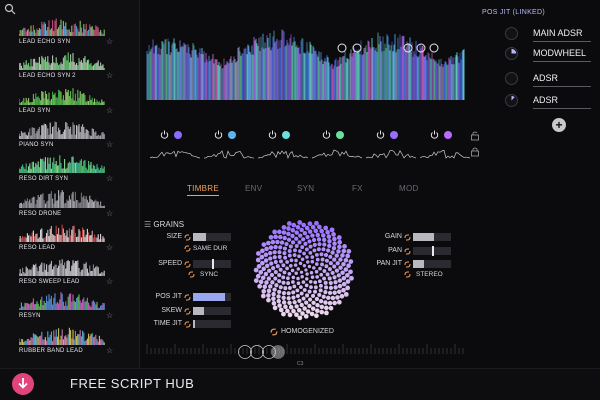 The image size is (600, 400). I want to click on speed-slider, so click(212, 264).